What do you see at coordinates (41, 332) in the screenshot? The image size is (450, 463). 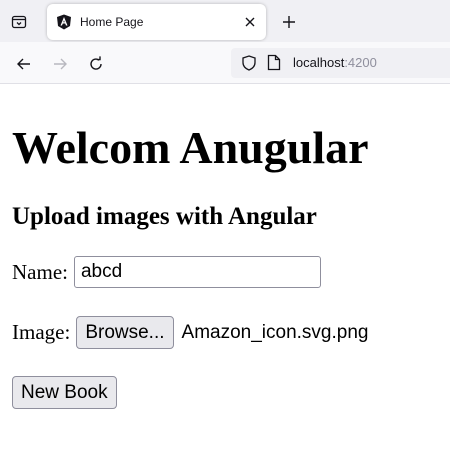 I see `image-label: Image:` at bounding box center [41, 332].